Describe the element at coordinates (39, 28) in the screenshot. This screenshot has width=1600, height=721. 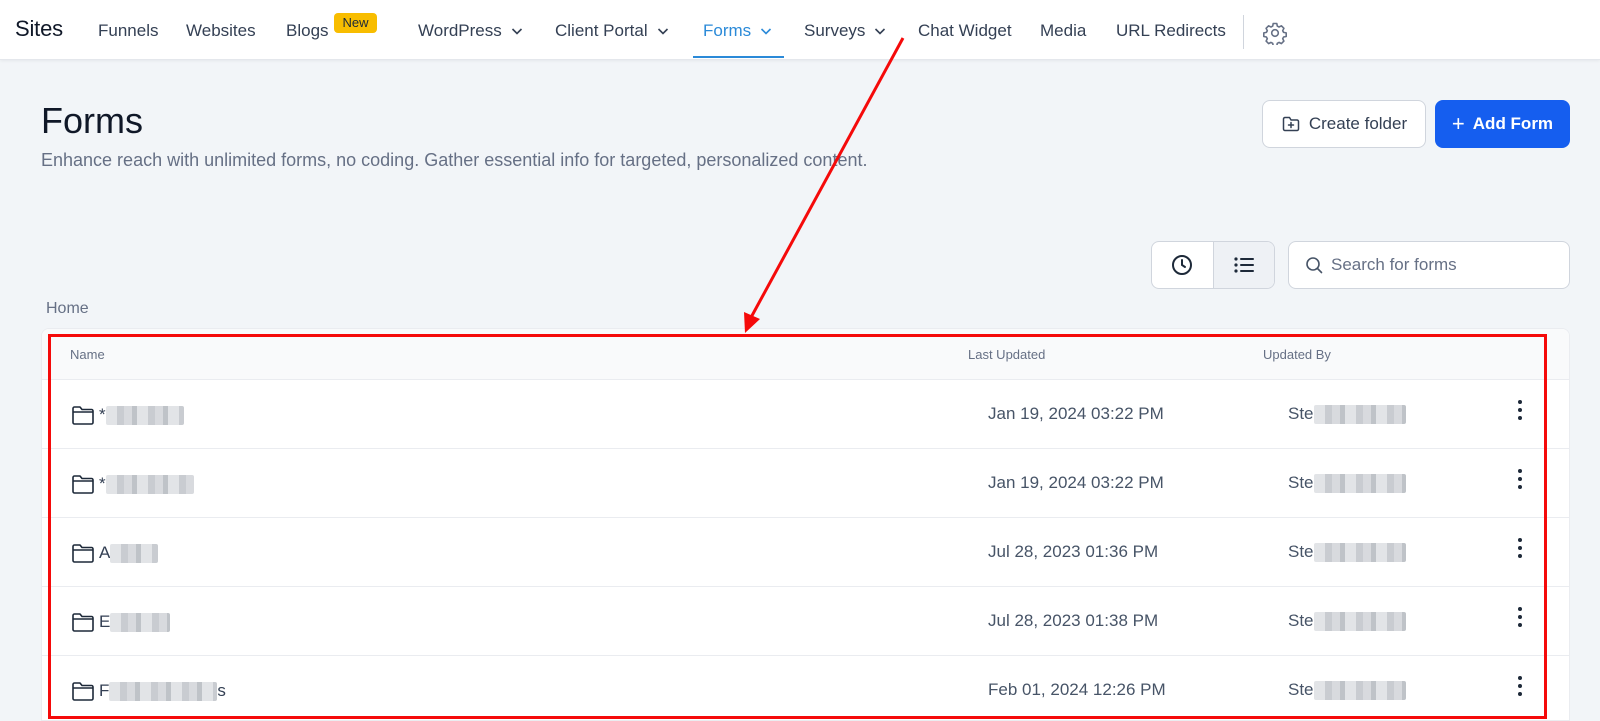
I see `brand-title: Sites` at that location.